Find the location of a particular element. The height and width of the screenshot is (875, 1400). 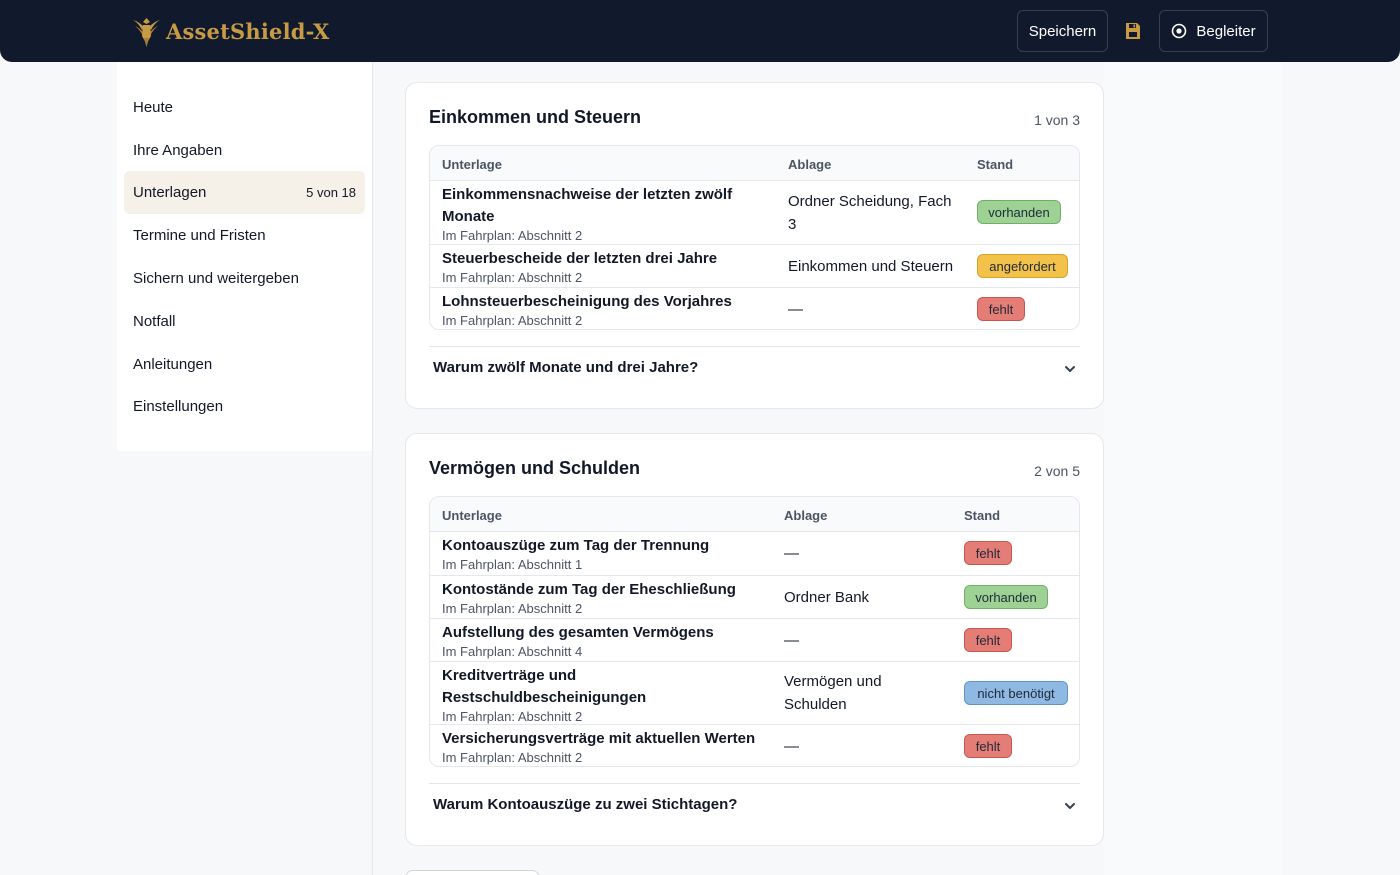

section-title: Vermögen und Schulden is located at coordinates (535, 468).